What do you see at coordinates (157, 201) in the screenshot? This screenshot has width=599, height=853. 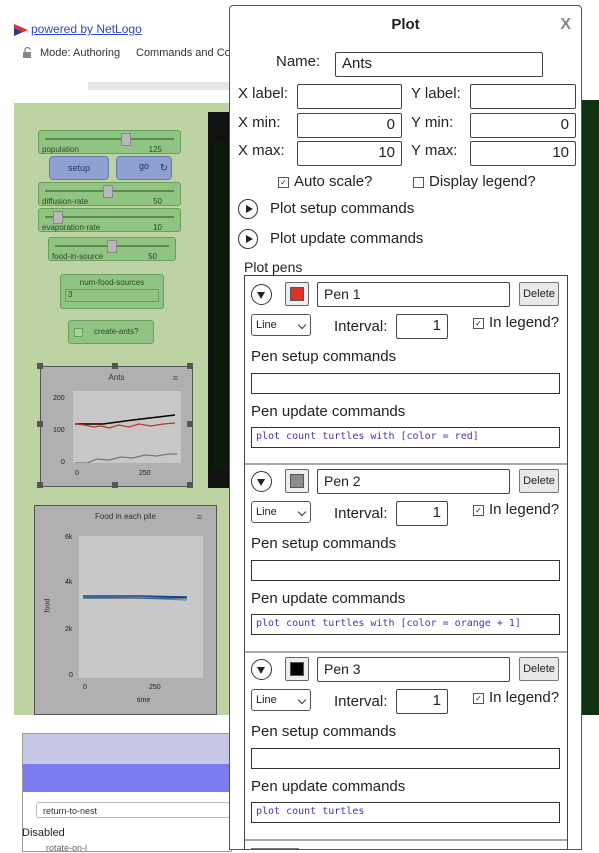 I see `slider-value: 50` at bounding box center [157, 201].